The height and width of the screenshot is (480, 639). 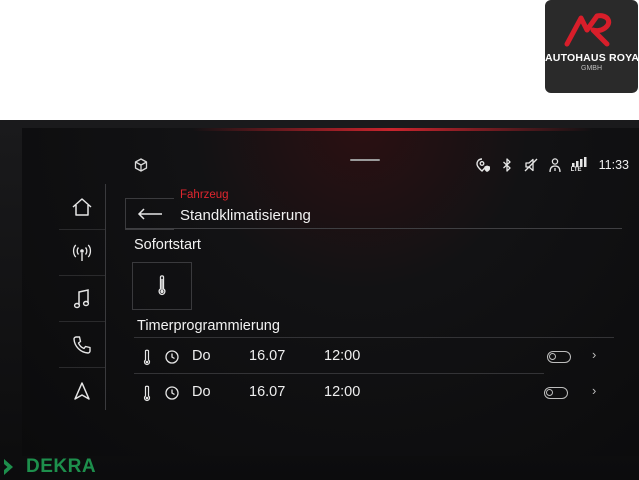 I want to click on dekra-watermark: DEKRA, so click(x=49, y=467).